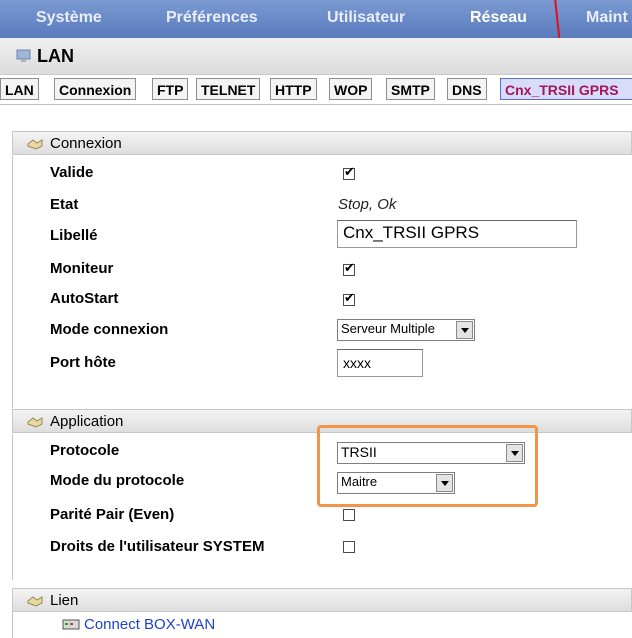 The width and height of the screenshot is (632, 638). Describe the element at coordinates (607, 18) in the screenshot. I see `menu-maintenance: Maint` at that location.